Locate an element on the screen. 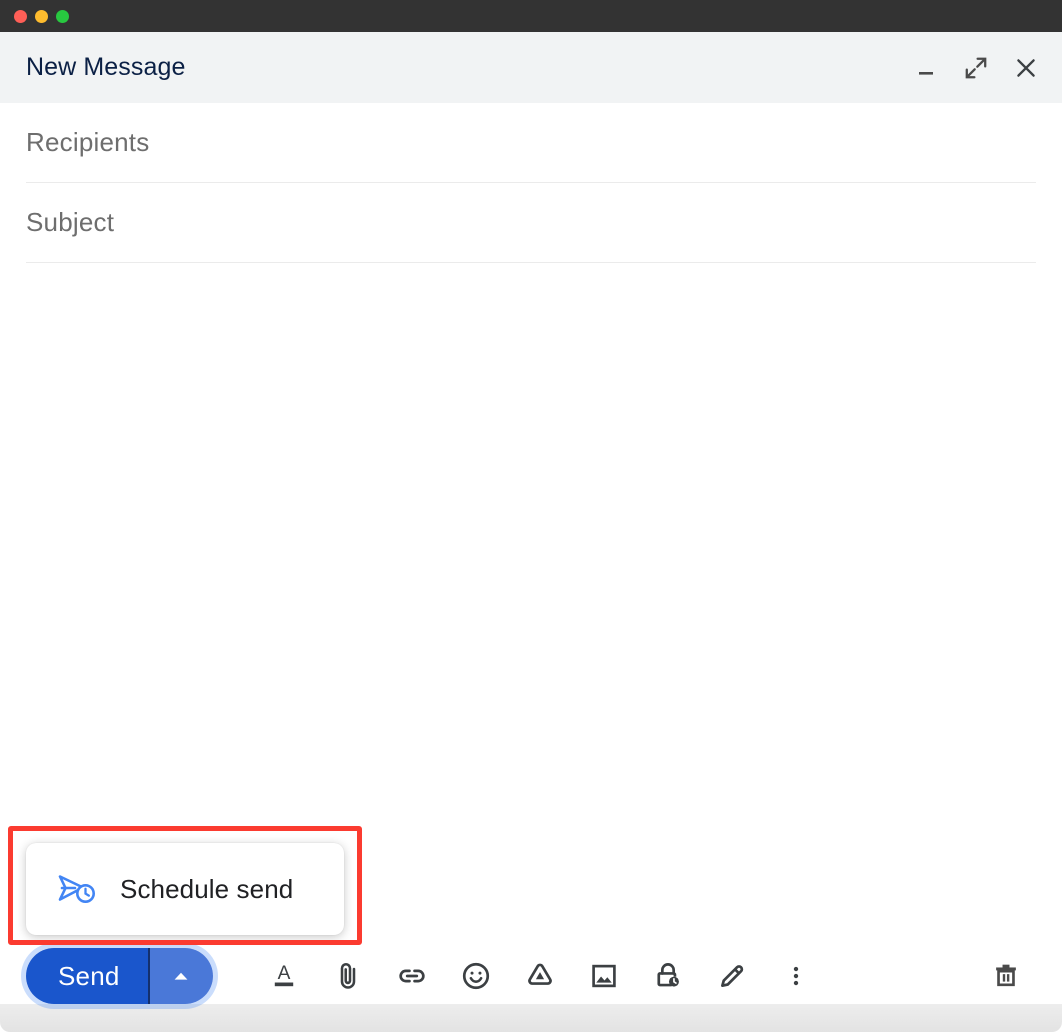 This screenshot has width=1062, height=1032. more-options-button is located at coordinates (796, 976).